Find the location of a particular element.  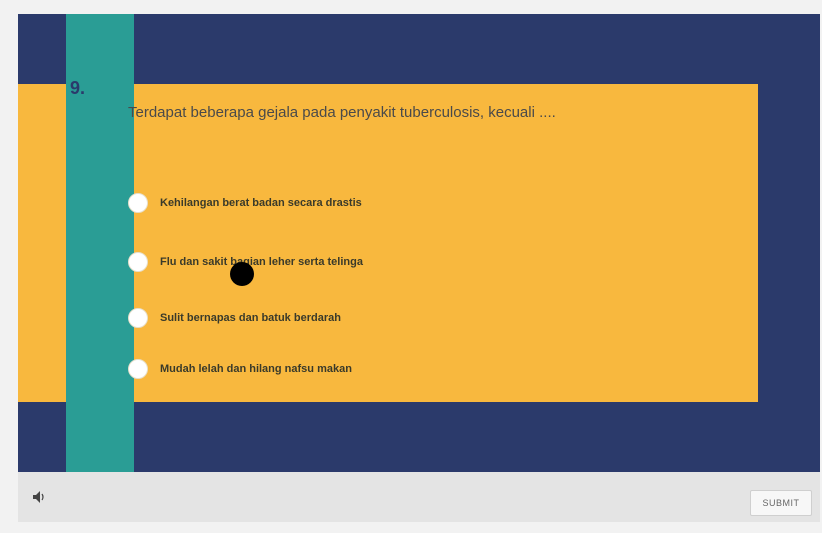

speaker-icon is located at coordinates (40, 497).